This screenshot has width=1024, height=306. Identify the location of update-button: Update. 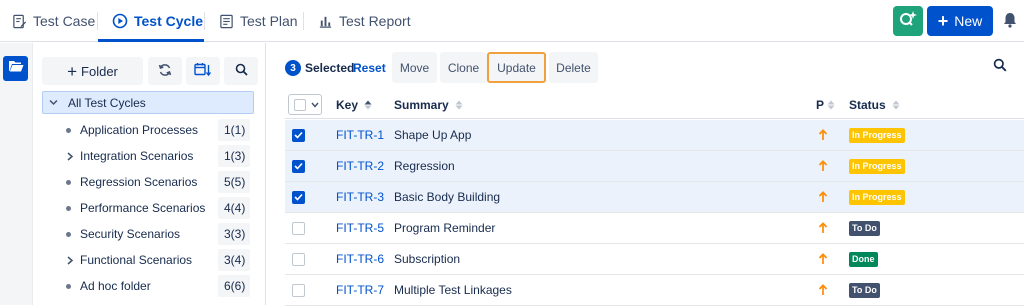
(516, 67).